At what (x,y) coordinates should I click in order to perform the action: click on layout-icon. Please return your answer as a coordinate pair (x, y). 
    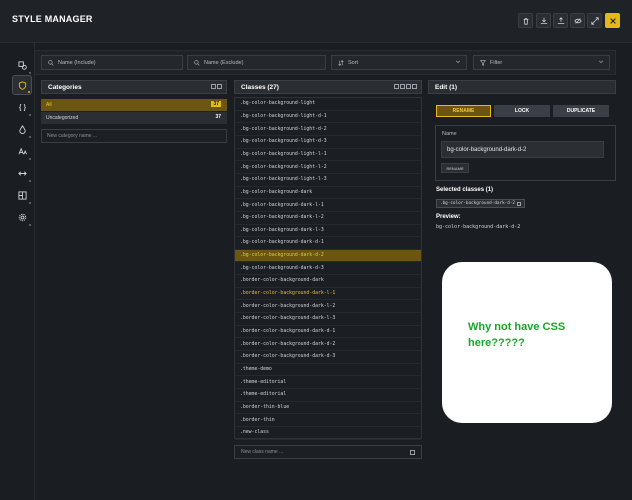
    Looking at the image, I should click on (22, 195).